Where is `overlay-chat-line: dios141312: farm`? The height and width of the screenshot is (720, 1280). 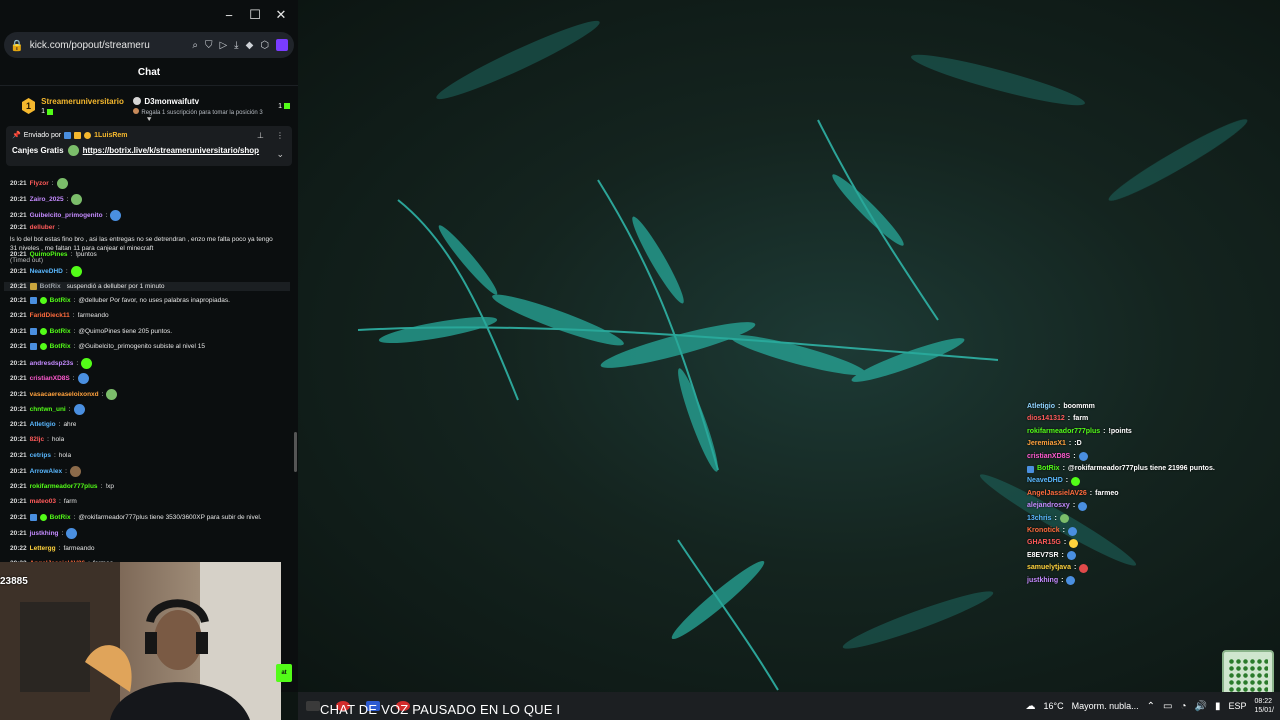 overlay-chat-line: dios141312: farm is located at coordinates (1057, 419).